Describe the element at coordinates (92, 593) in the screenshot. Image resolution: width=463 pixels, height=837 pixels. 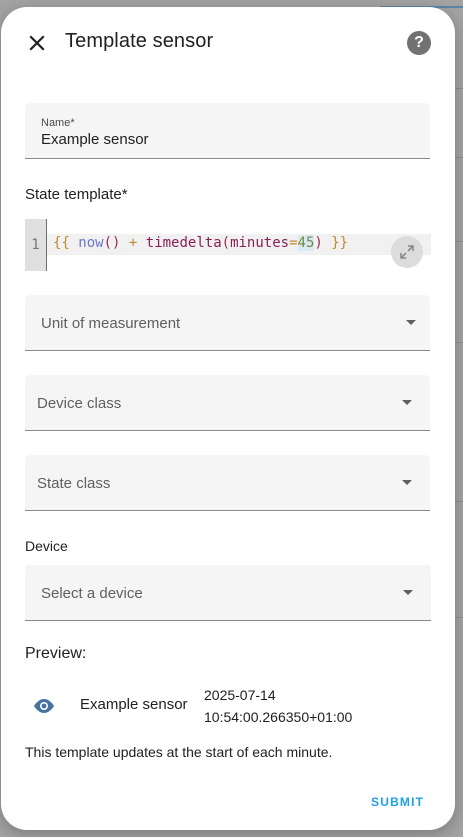
I see `device-placeholder: Select a device` at that location.